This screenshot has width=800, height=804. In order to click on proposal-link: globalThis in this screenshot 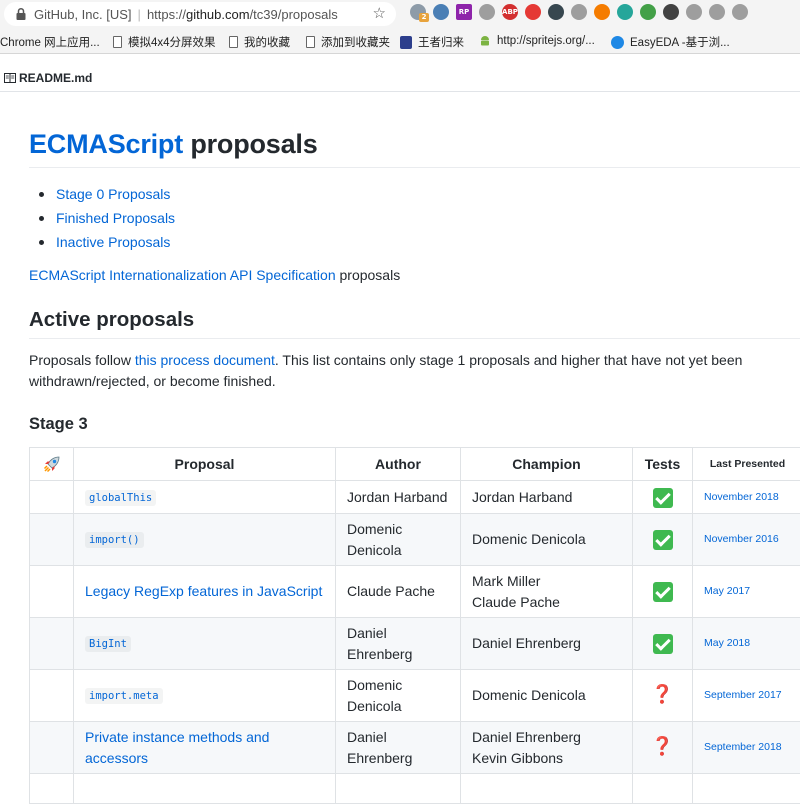, I will do `click(120, 498)`.